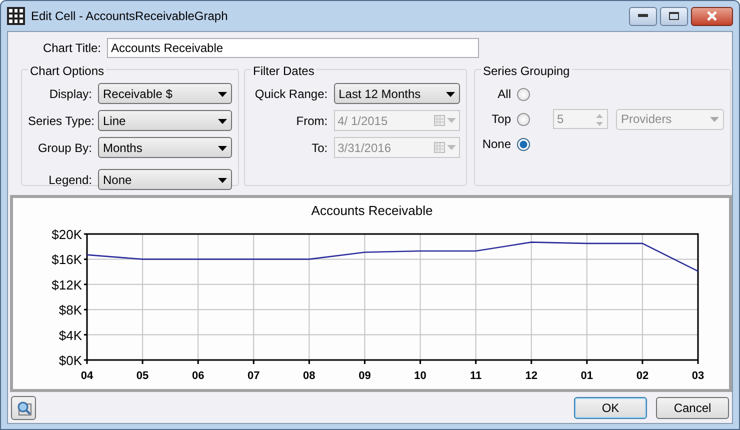 The width and height of the screenshot is (740, 430). I want to click on dropdown: Line, so click(165, 120).